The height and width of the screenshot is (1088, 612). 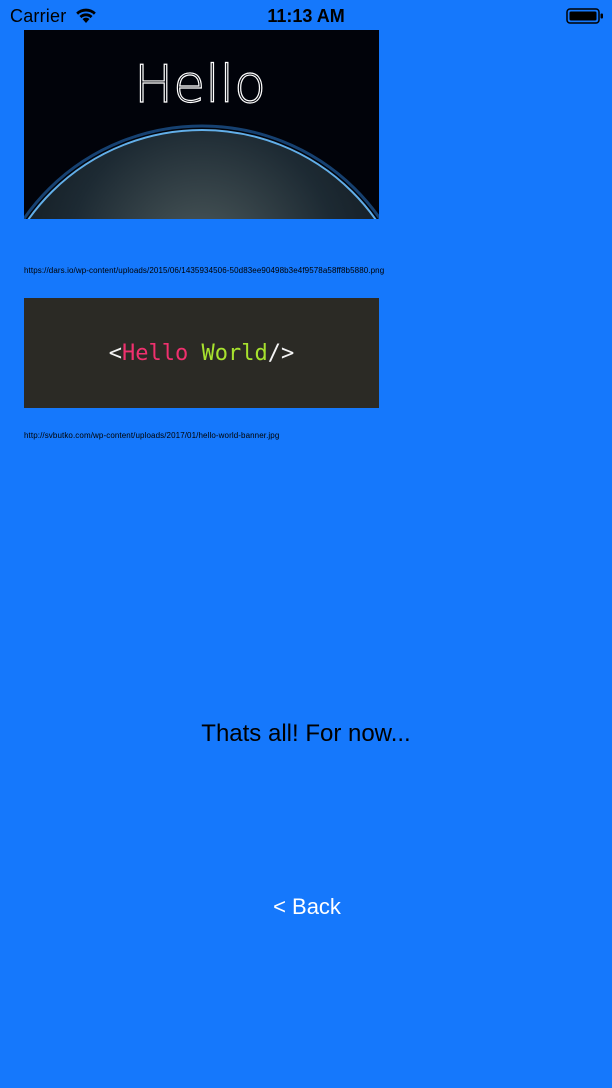 I want to click on clock-time: 11:13 AM, so click(x=306, y=16).